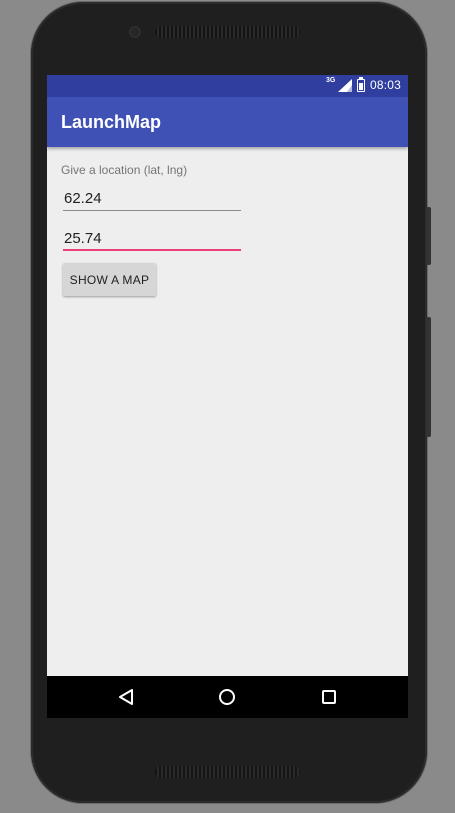 The image size is (455, 813). What do you see at coordinates (111, 122) in the screenshot?
I see `app-title: LaunchMap` at bounding box center [111, 122].